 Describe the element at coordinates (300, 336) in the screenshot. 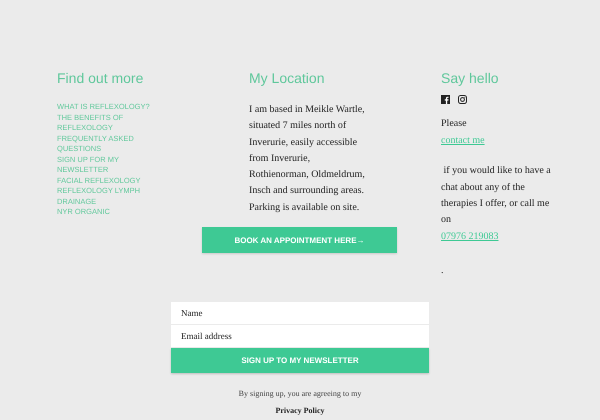

I see `email-field: Email address` at that location.